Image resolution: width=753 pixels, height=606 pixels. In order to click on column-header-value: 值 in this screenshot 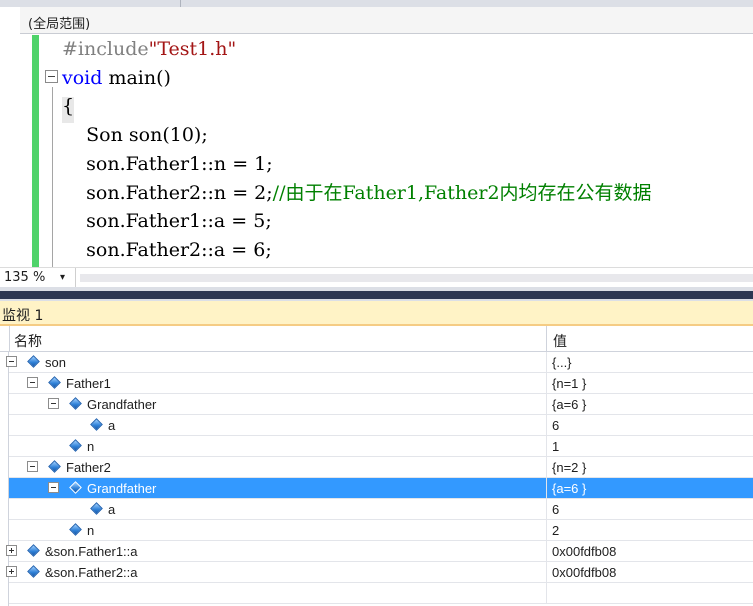, I will do `click(649, 338)`.